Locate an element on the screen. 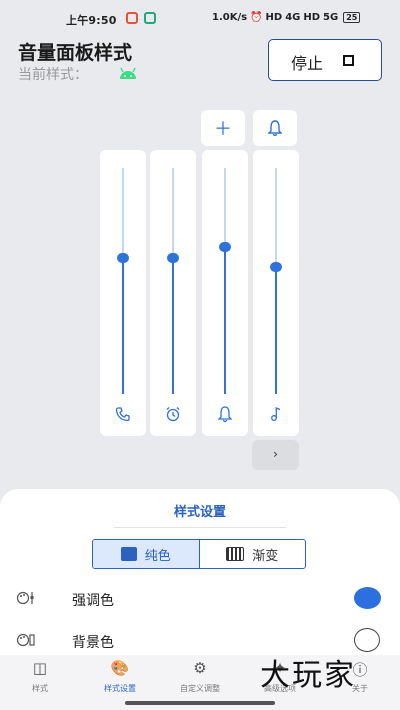  tab-gradient: 渐变 is located at coordinates (253, 554).